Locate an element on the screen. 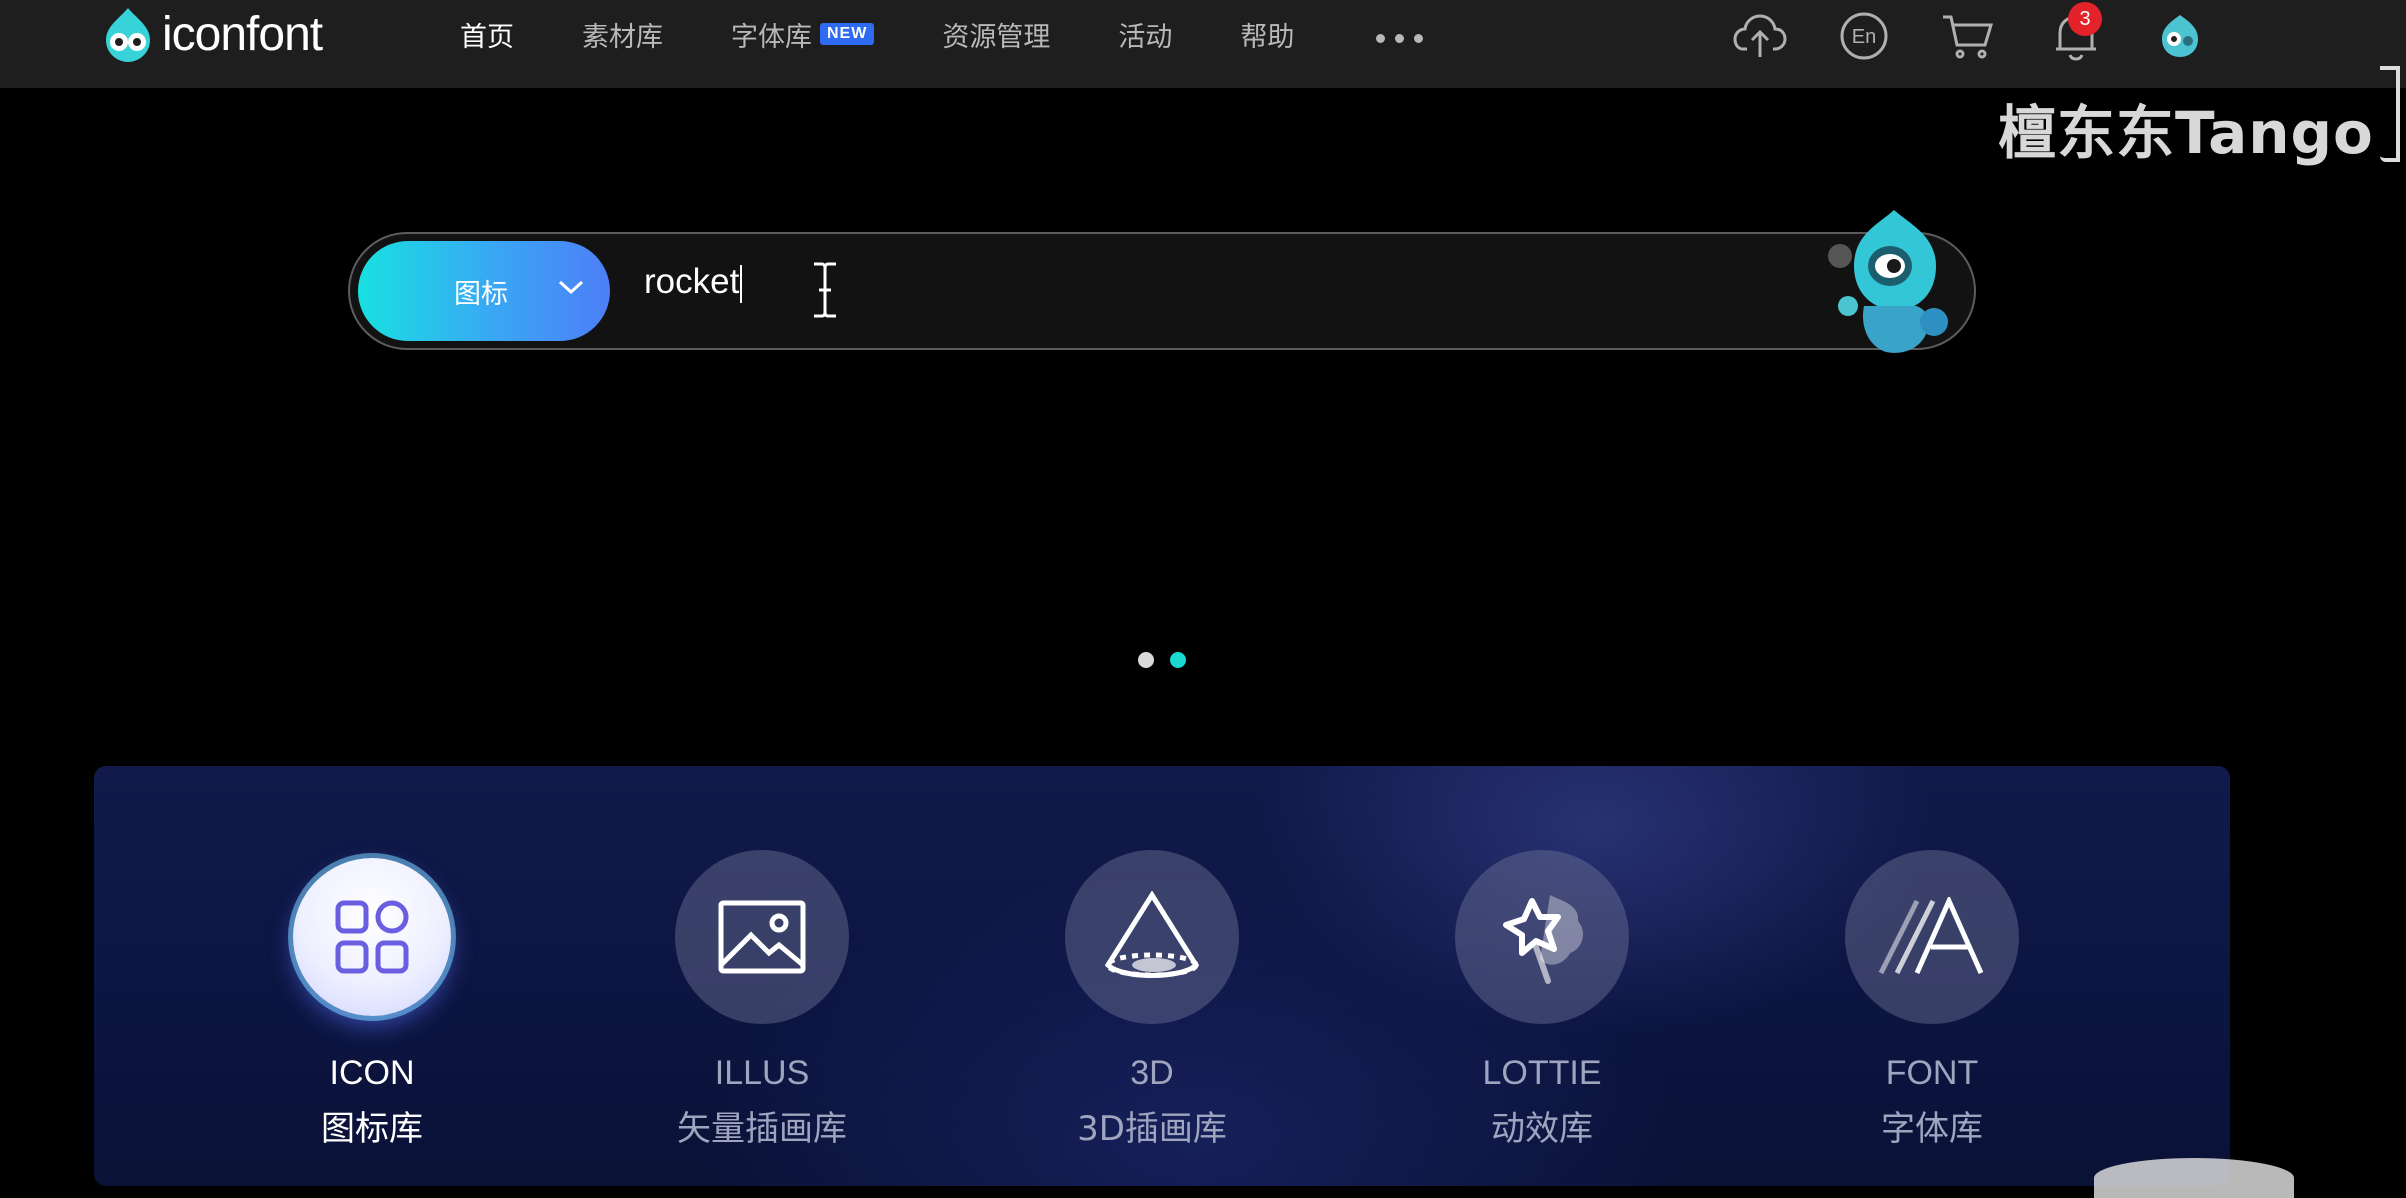  nav-label: 字体库 is located at coordinates (771, 37).